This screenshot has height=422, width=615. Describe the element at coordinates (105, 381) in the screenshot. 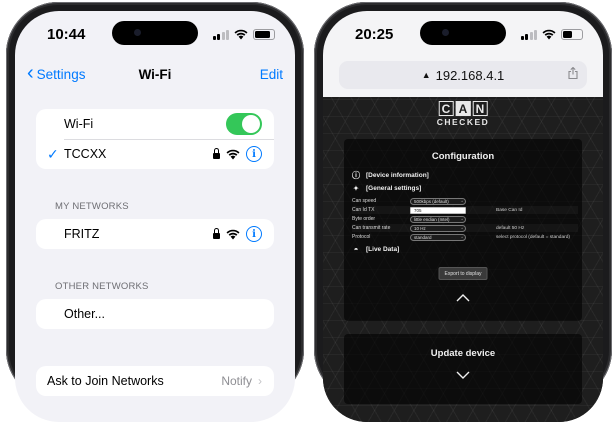

I see `ask-join-label: Ask to Join Networks` at that location.